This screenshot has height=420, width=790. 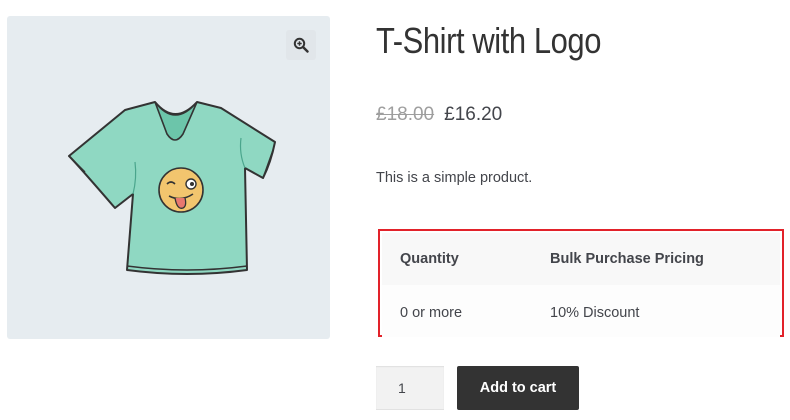 What do you see at coordinates (656, 311) in the screenshot?
I see `cell-discount: 10% Discount` at bounding box center [656, 311].